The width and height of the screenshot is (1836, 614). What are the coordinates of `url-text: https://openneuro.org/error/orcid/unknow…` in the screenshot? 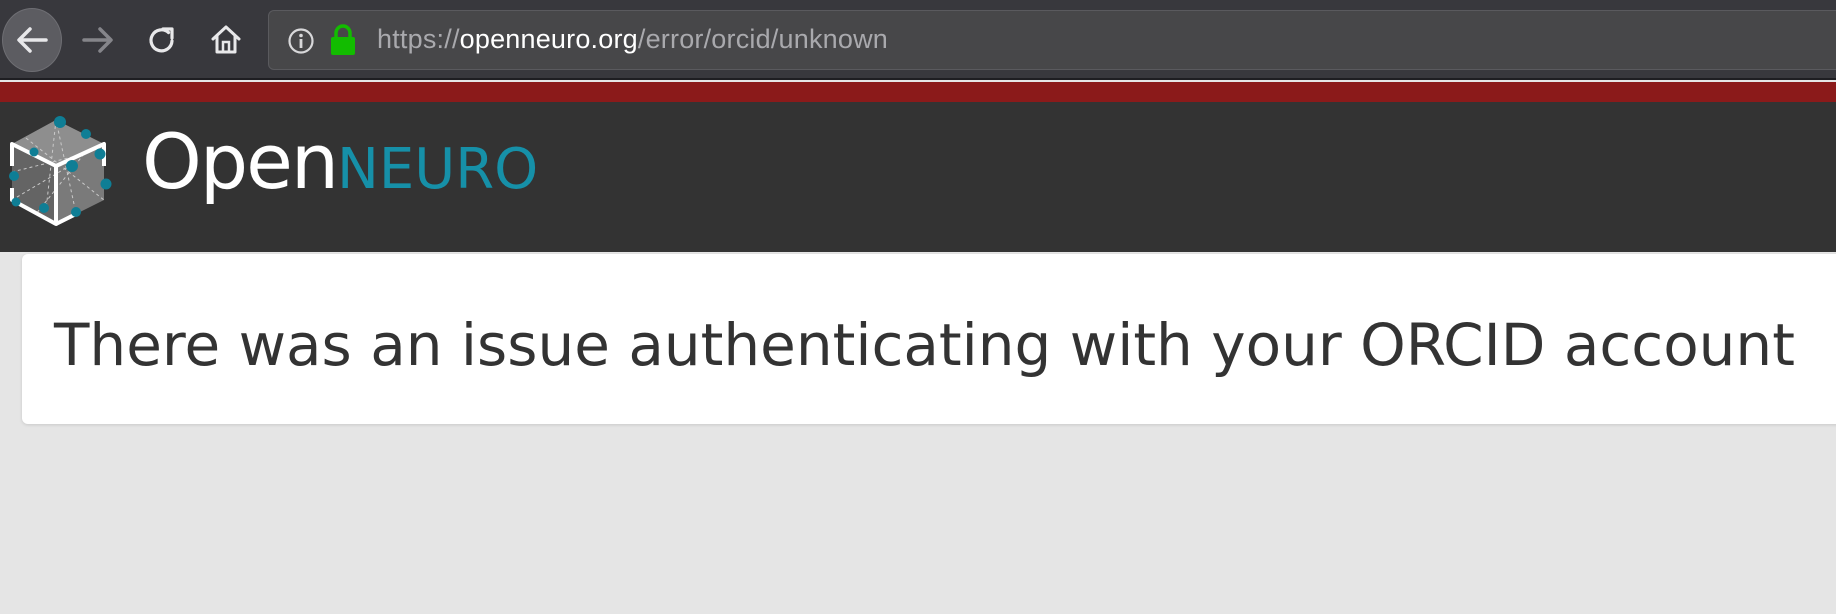 It's located at (632, 39).